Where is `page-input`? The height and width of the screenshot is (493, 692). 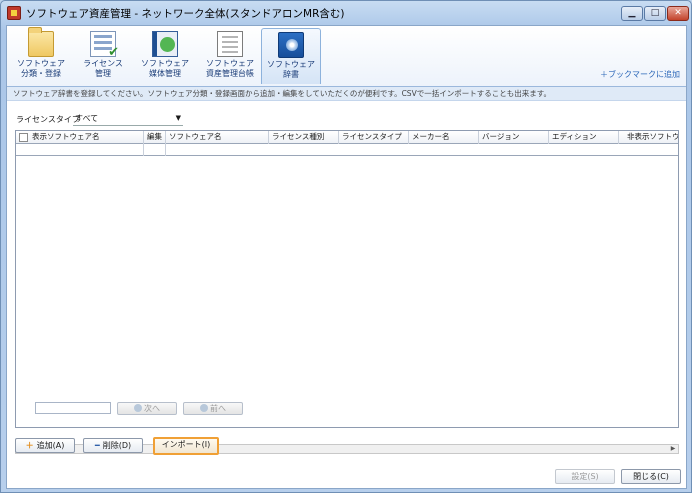 page-input is located at coordinates (73, 408).